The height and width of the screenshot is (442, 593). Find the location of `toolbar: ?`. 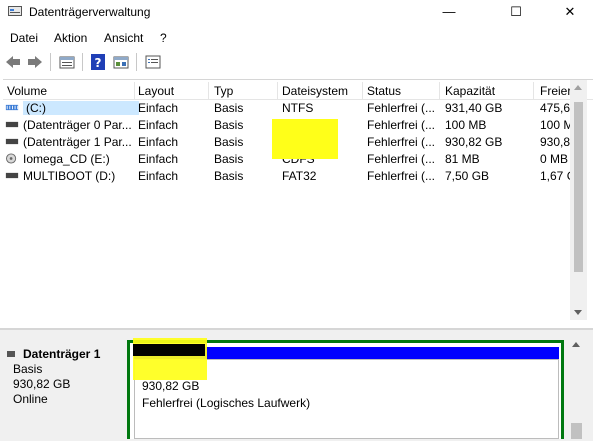

toolbar: ? is located at coordinates (296, 62).